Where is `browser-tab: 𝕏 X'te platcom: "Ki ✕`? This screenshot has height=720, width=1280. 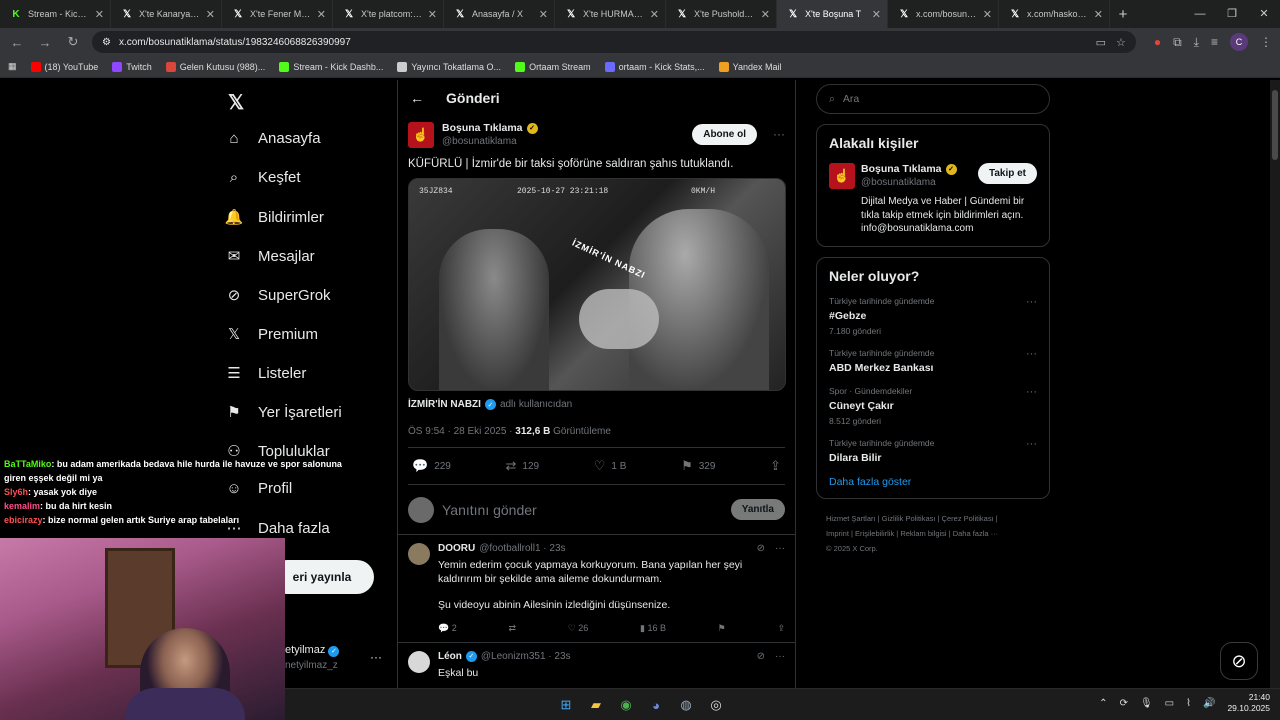
browser-tab: 𝕏 X'te platcom: "Ki ✕ is located at coordinates (388, 14).